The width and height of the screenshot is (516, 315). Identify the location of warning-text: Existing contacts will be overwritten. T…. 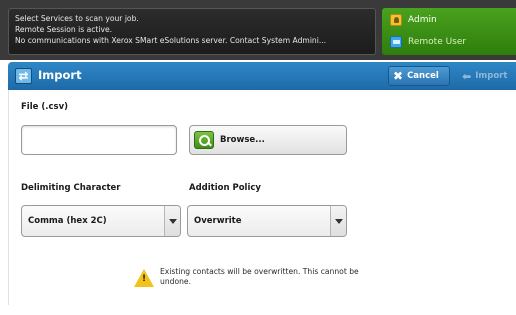
(259, 276).